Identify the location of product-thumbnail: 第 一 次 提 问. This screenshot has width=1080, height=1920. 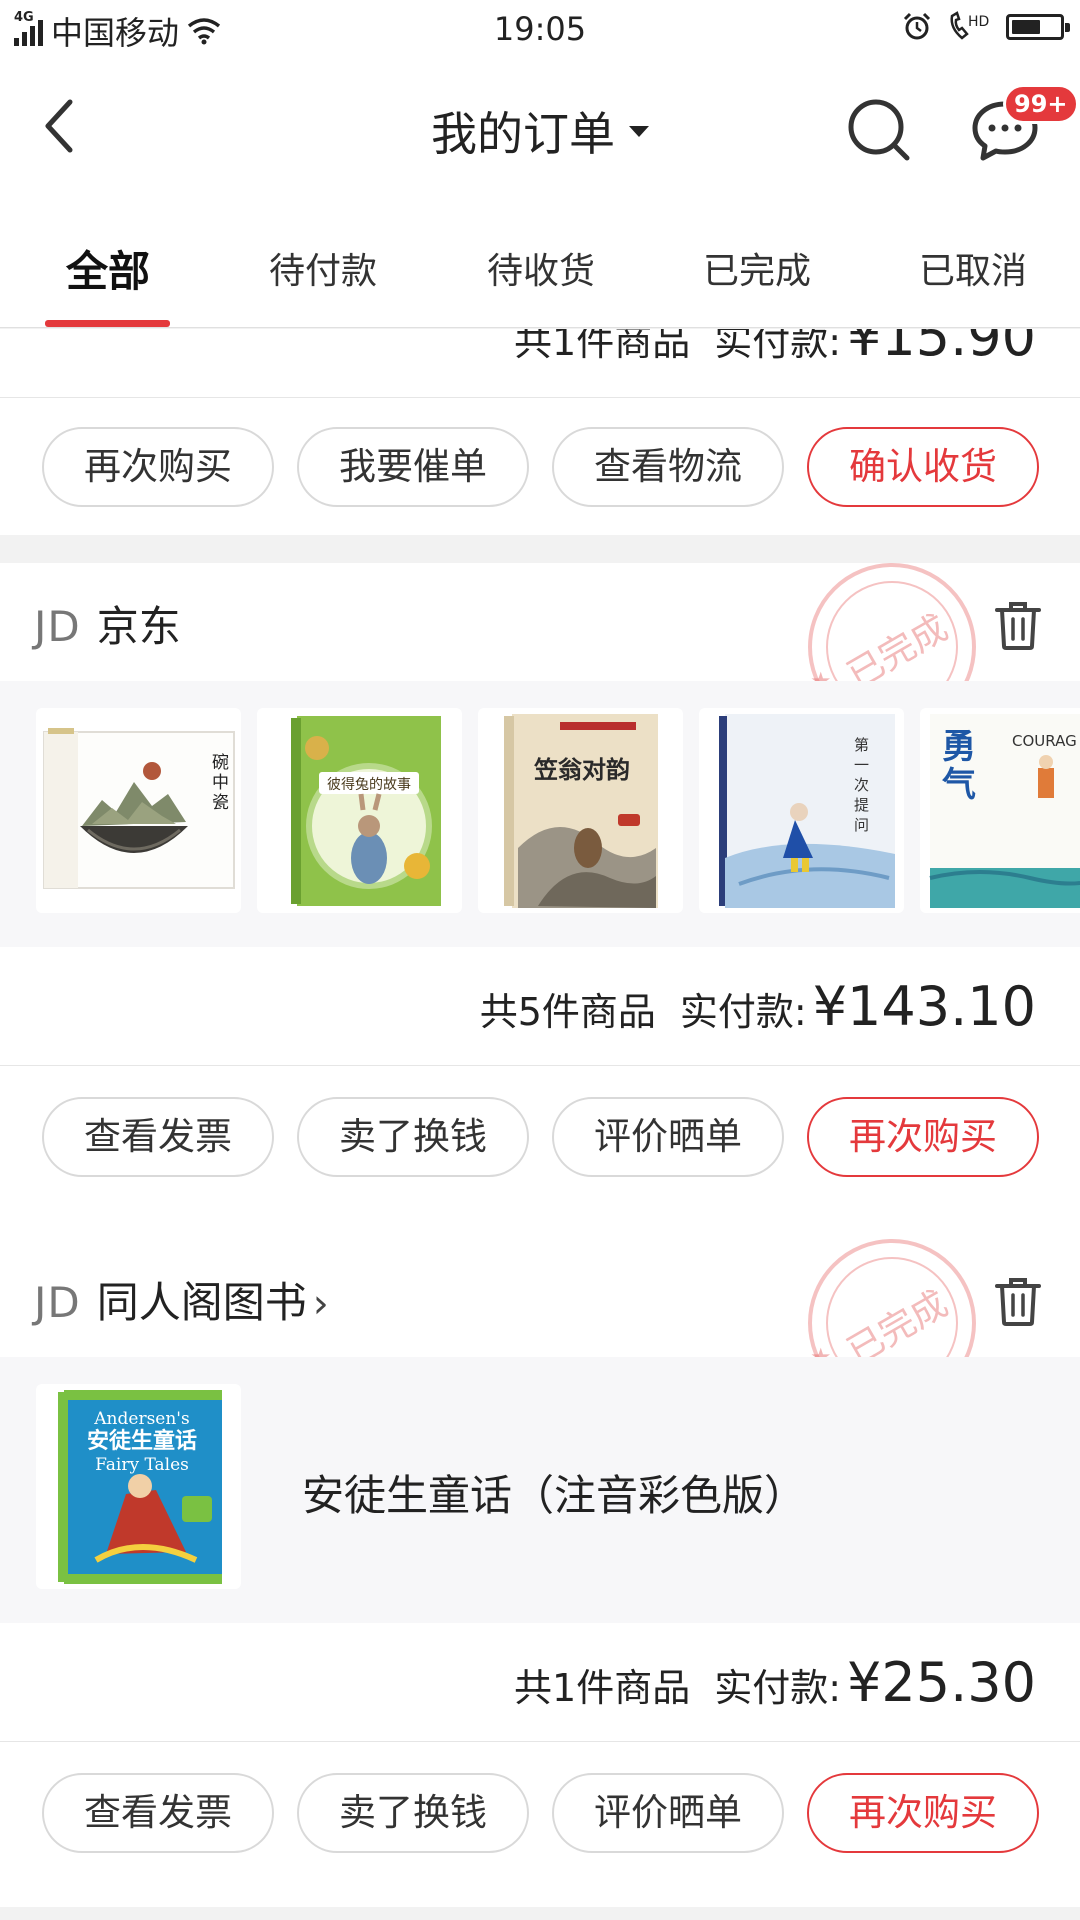
(801, 810).